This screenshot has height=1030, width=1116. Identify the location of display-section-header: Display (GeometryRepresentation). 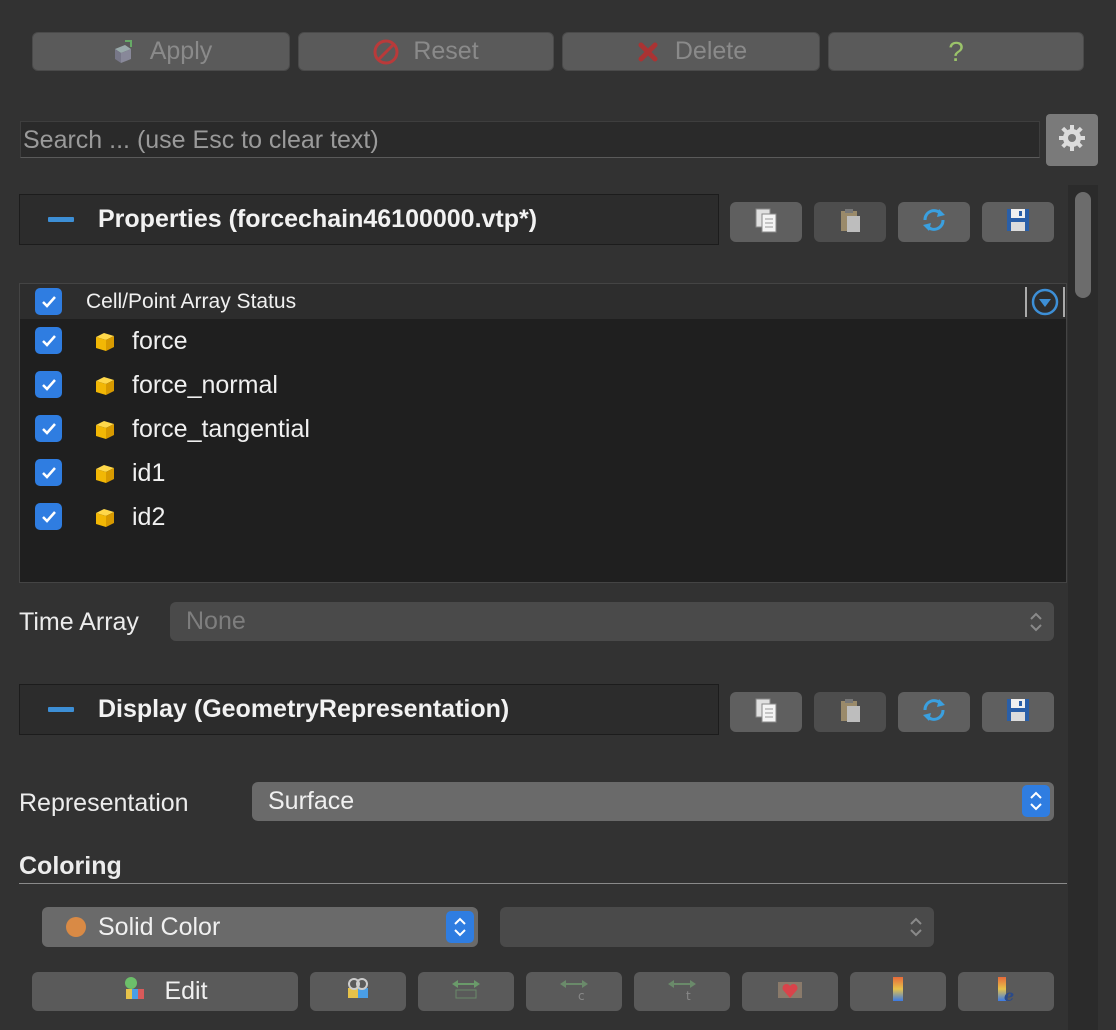
(369, 709).